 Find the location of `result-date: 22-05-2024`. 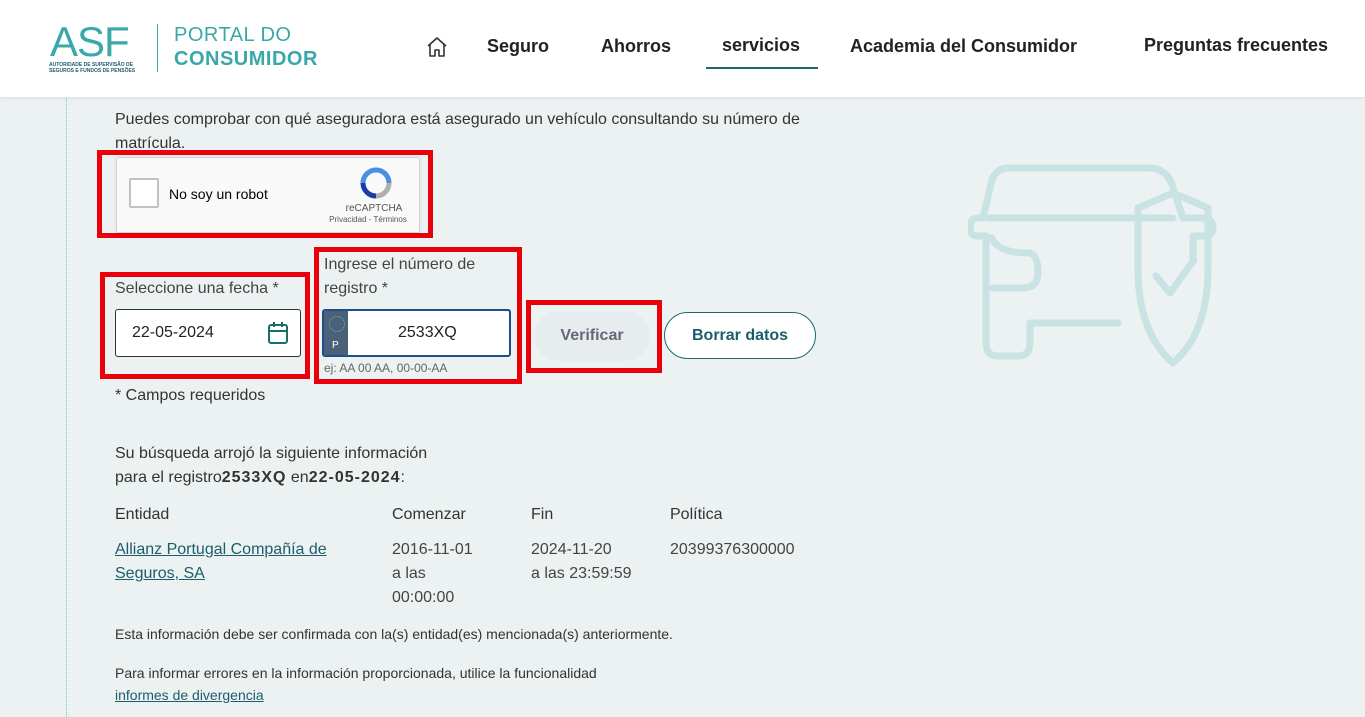

result-date: 22-05-2024 is located at coordinates (354, 477).